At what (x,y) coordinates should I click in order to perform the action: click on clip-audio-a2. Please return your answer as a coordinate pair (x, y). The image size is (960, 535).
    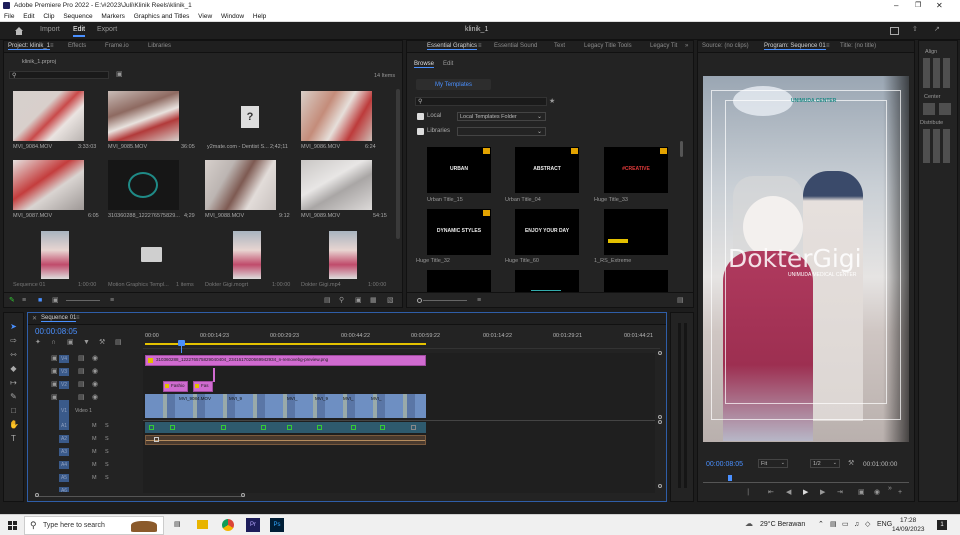
    Looking at the image, I should click on (285, 440).